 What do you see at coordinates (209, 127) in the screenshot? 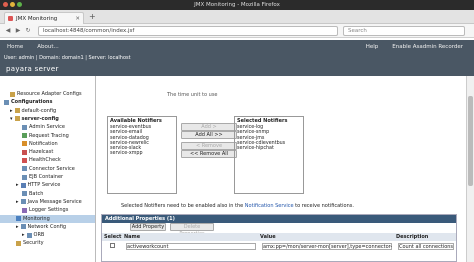
I see `add-button: Add >` at bounding box center [209, 127].